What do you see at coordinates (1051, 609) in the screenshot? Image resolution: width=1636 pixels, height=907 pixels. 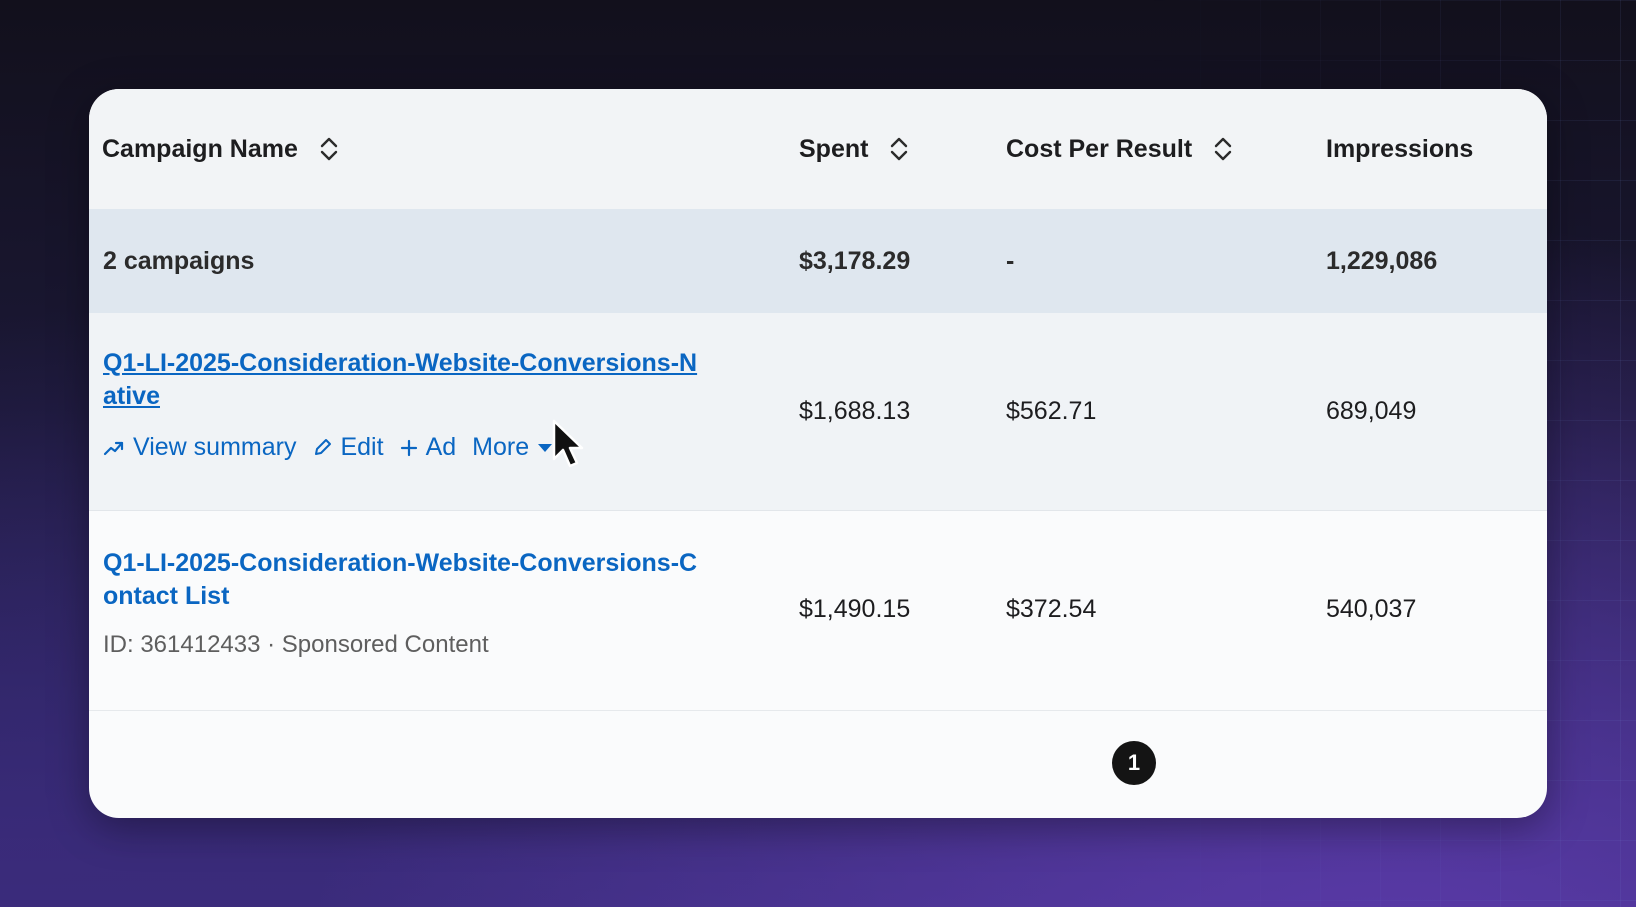 I see `campaign-cost-per-result: $372.54` at bounding box center [1051, 609].